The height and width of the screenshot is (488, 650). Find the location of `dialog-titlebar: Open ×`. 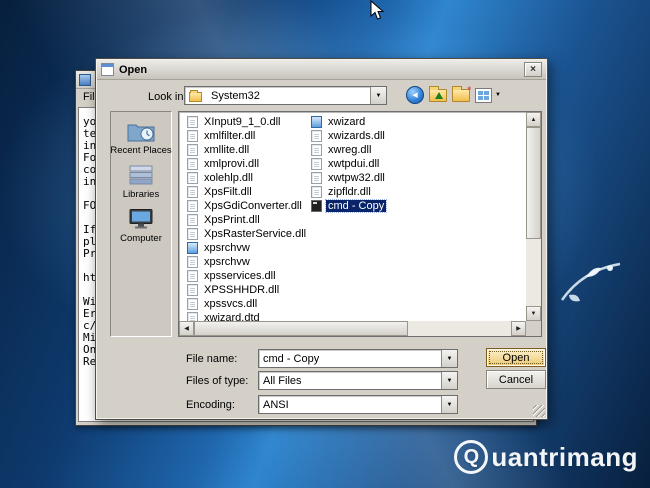

dialog-titlebar: Open × is located at coordinates (321, 70).